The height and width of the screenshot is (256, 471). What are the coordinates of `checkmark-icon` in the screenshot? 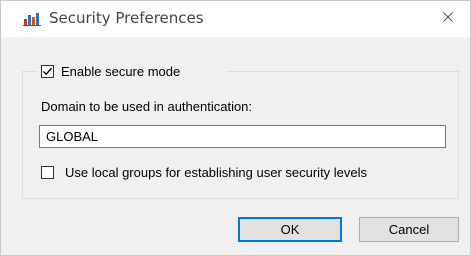 It's located at (48, 71).